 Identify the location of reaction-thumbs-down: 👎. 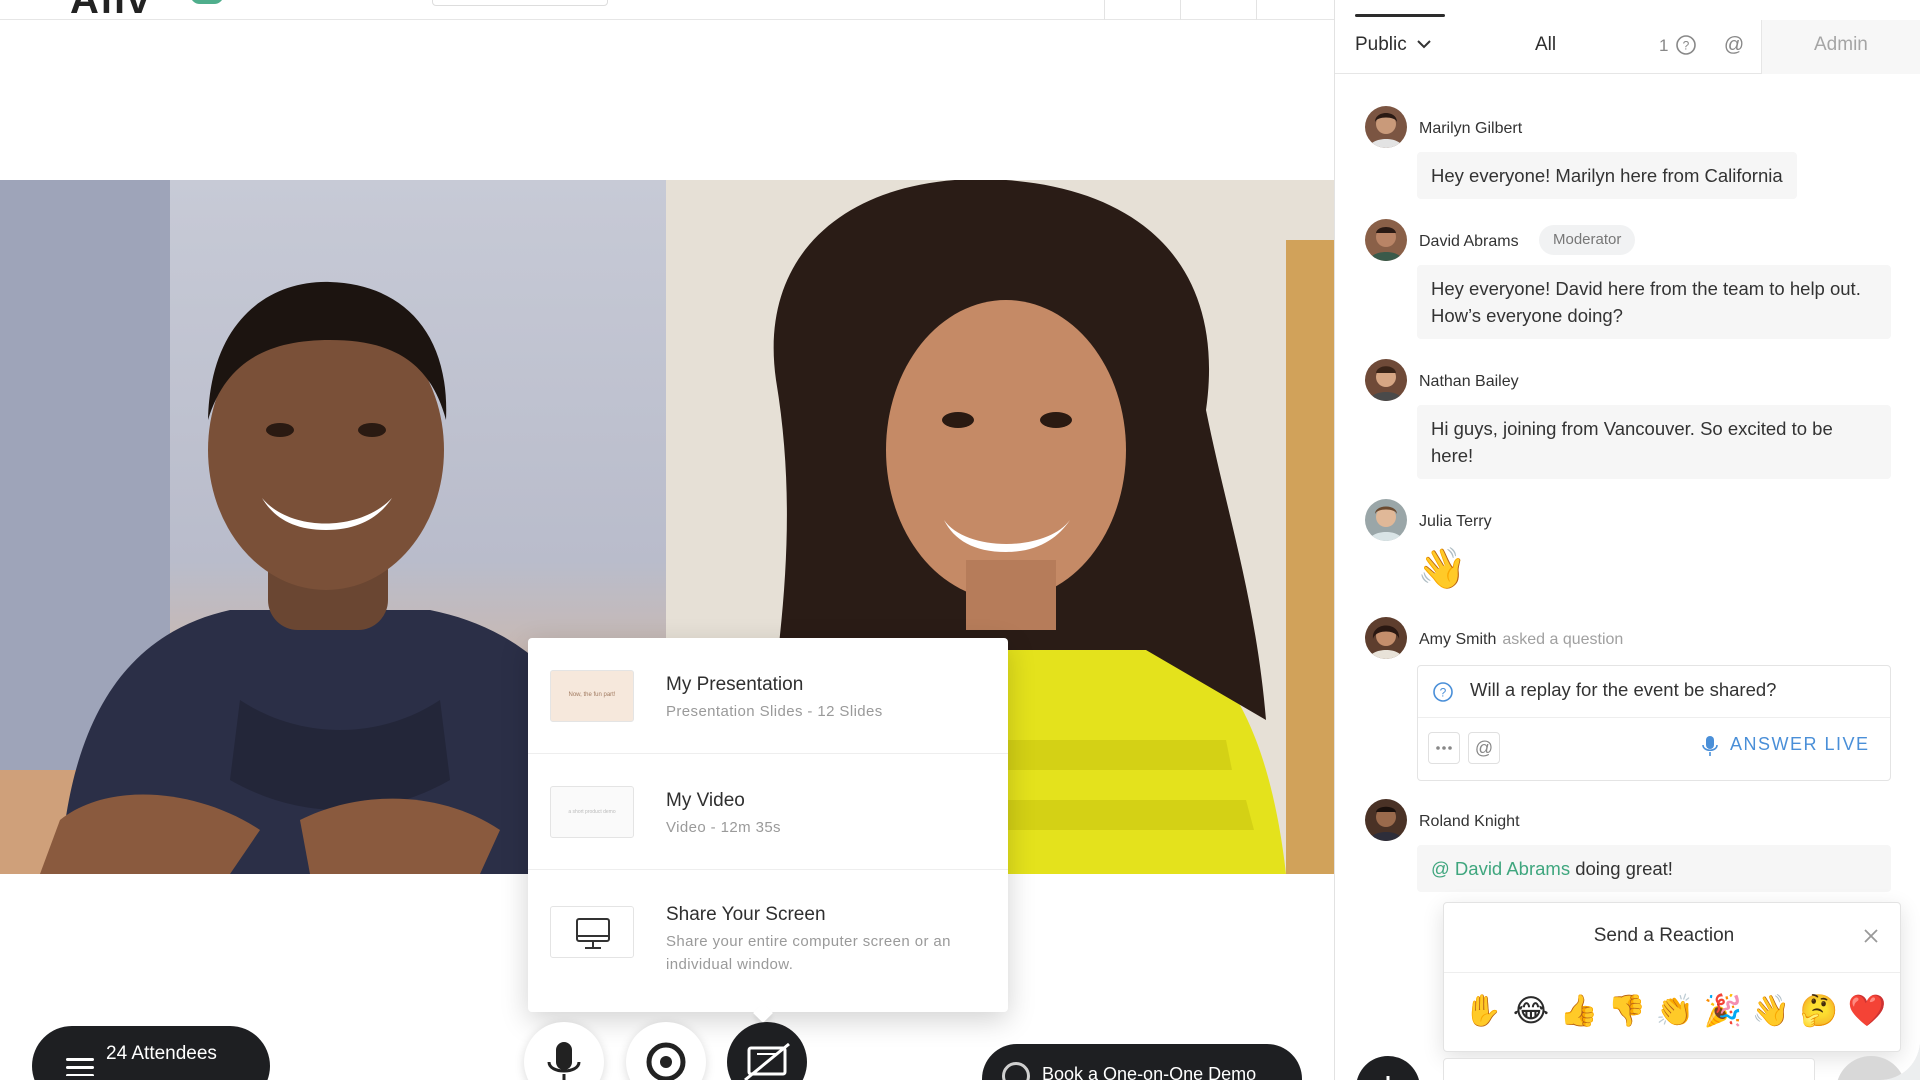
(1627, 1011).